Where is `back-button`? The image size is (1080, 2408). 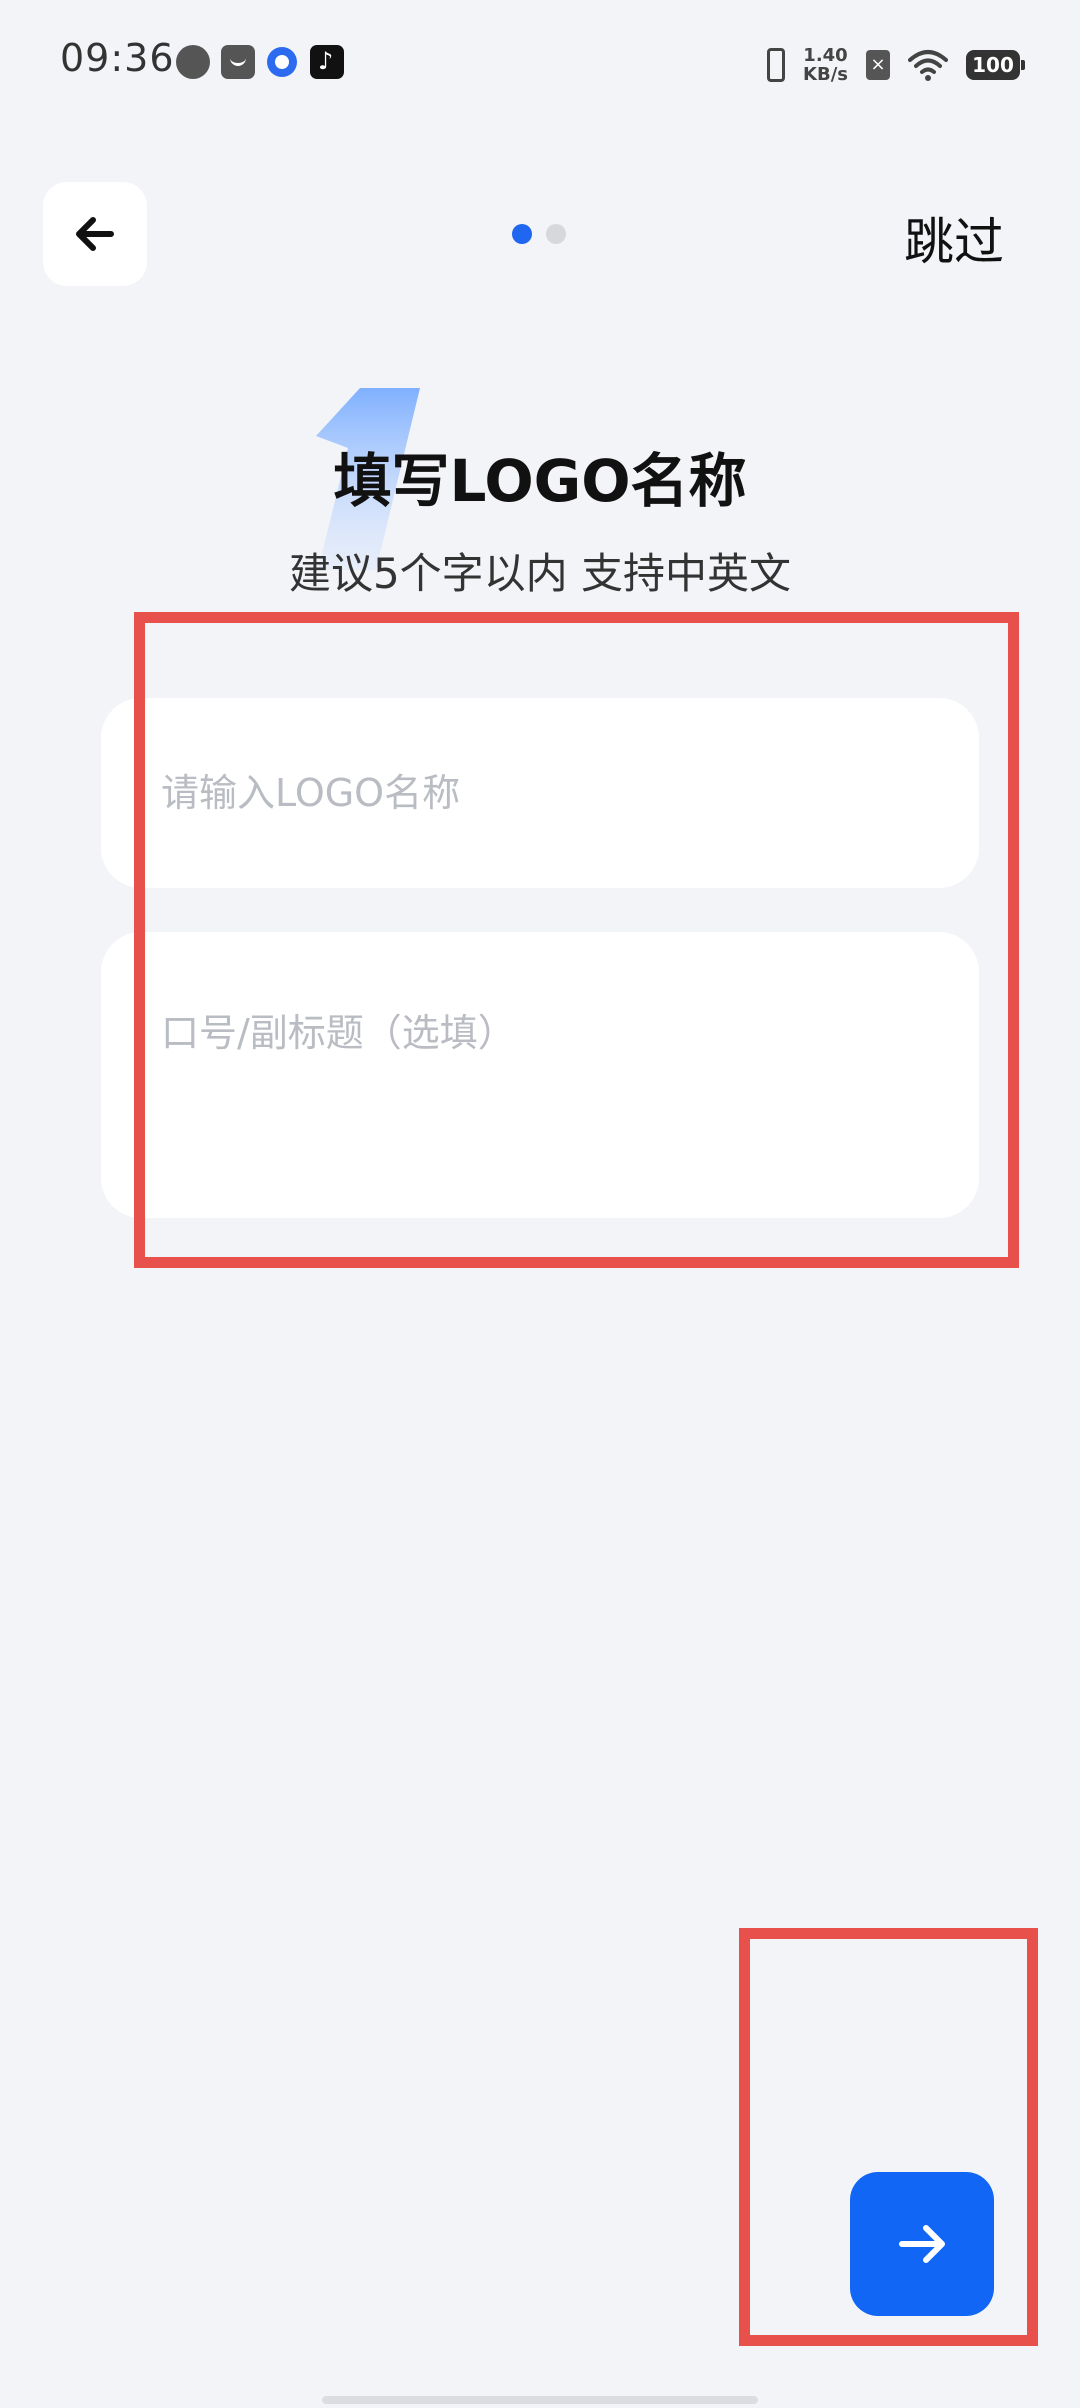
back-button is located at coordinates (95, 234).